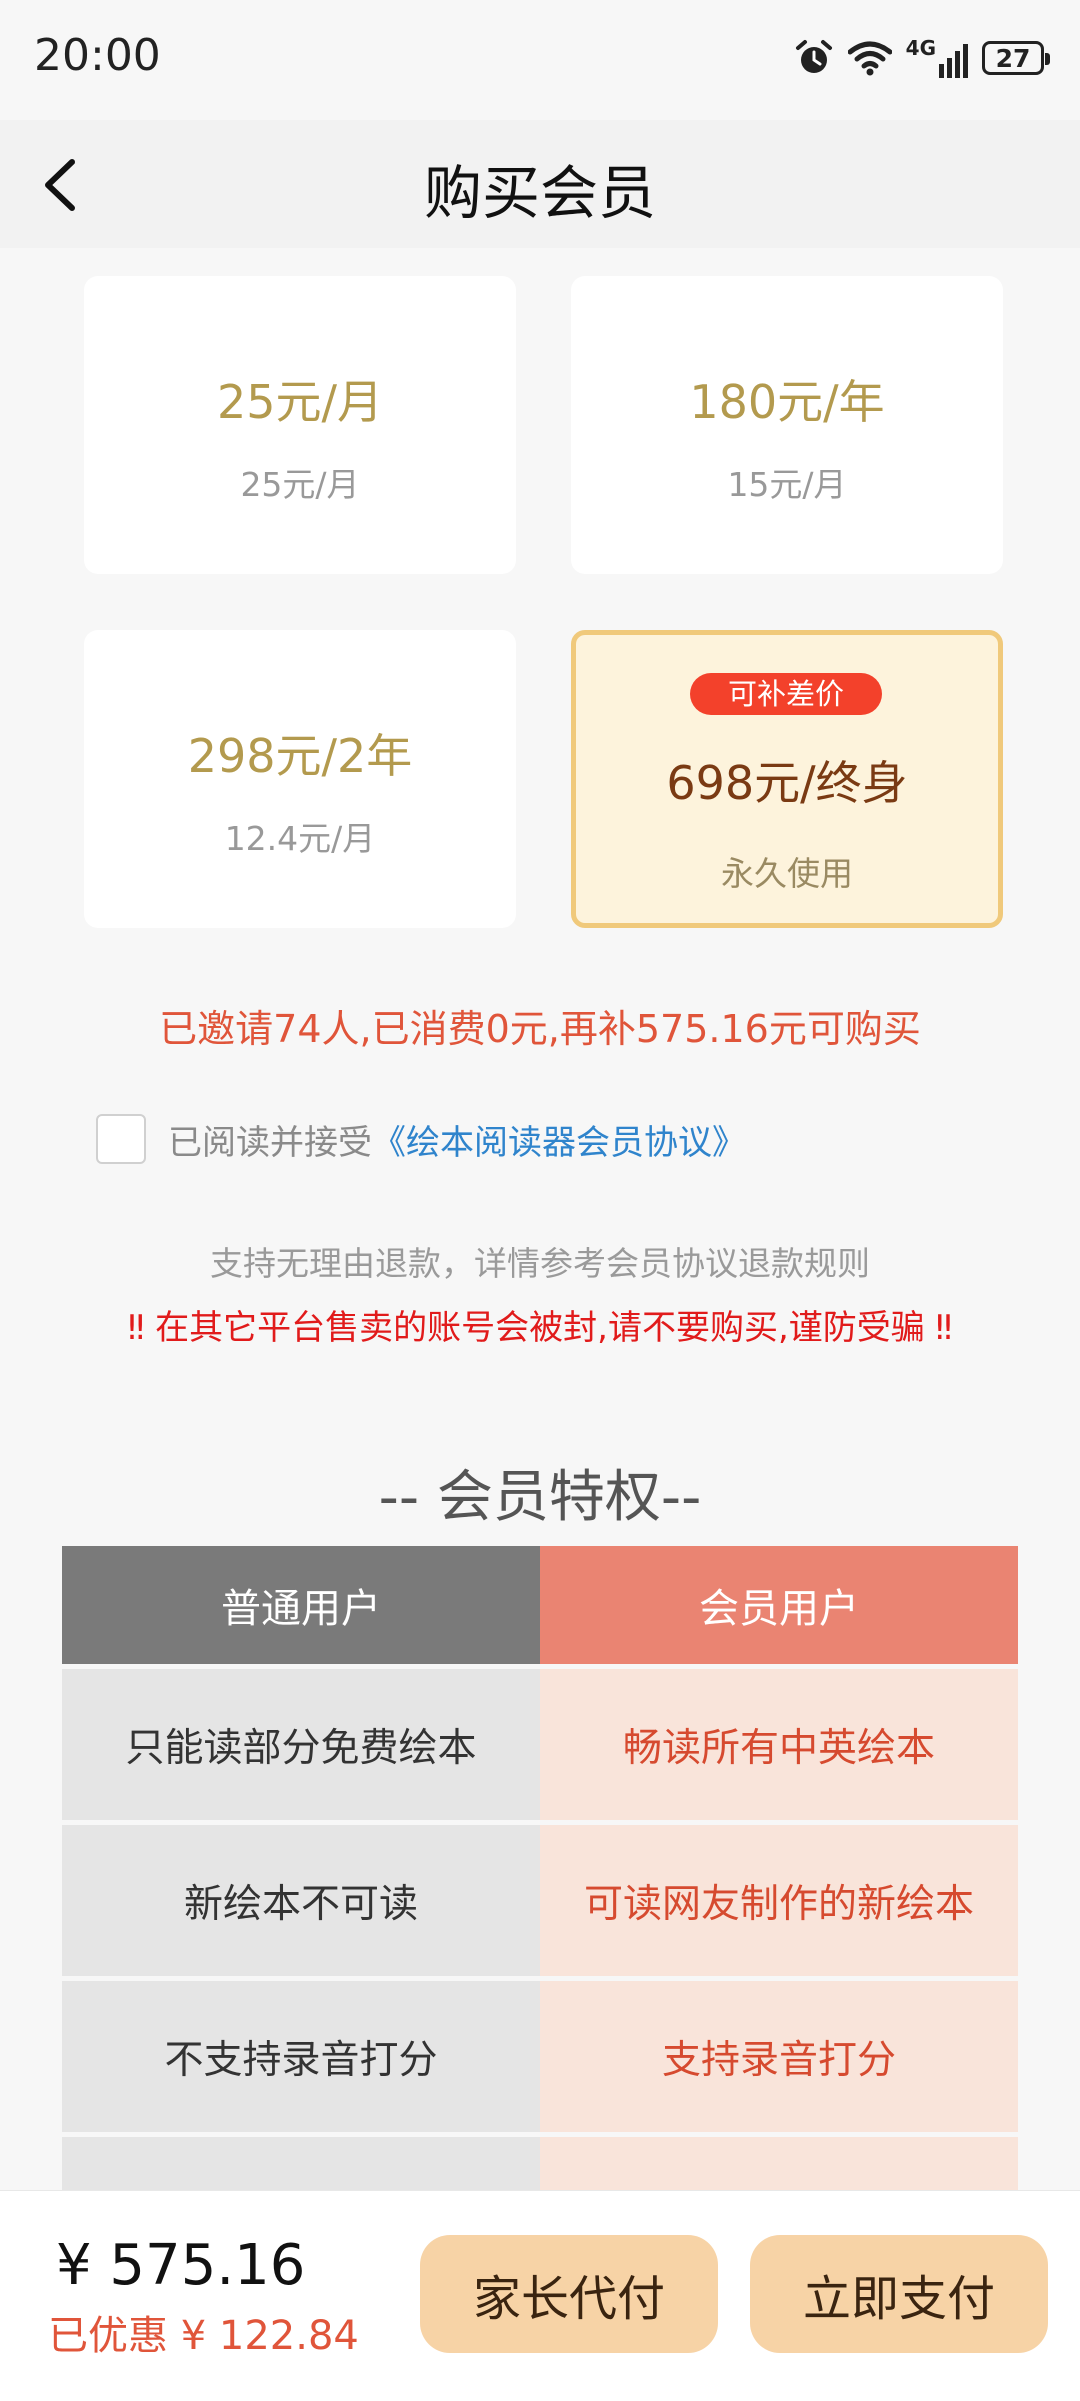  I want to click on header-normal-user: 普通用户, so click(301, 1605).